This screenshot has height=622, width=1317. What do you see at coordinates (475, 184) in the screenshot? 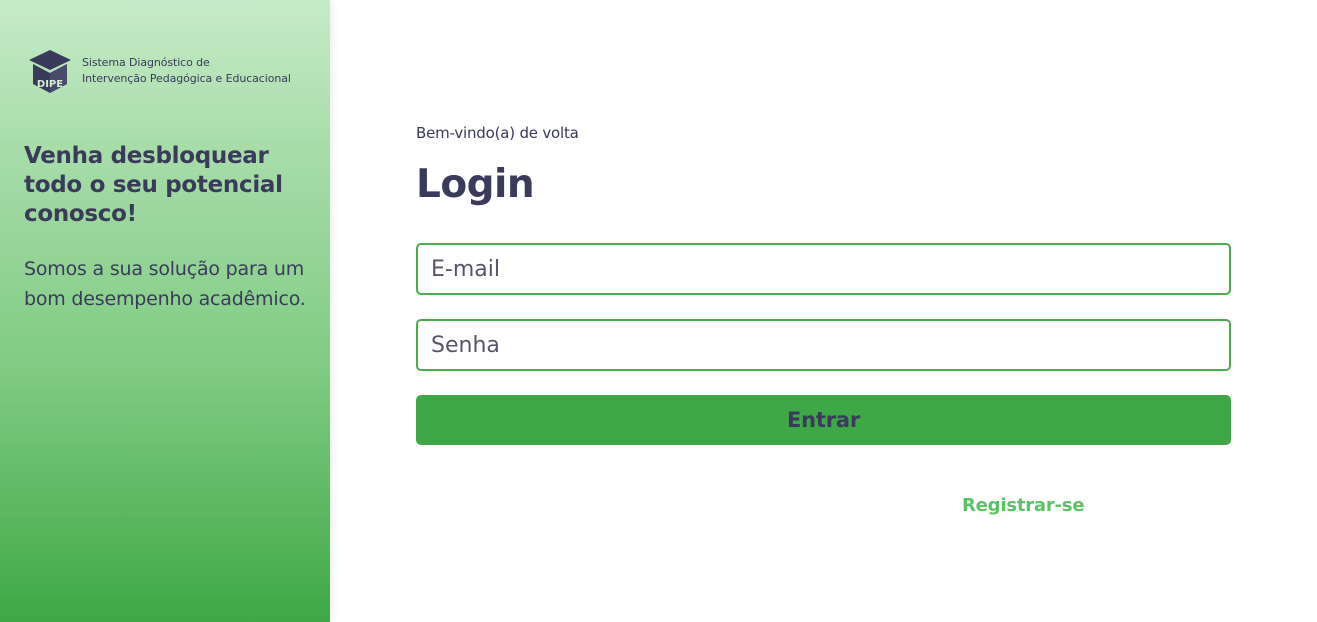
I see `page-title: Login` at bounding box center [475, 184].